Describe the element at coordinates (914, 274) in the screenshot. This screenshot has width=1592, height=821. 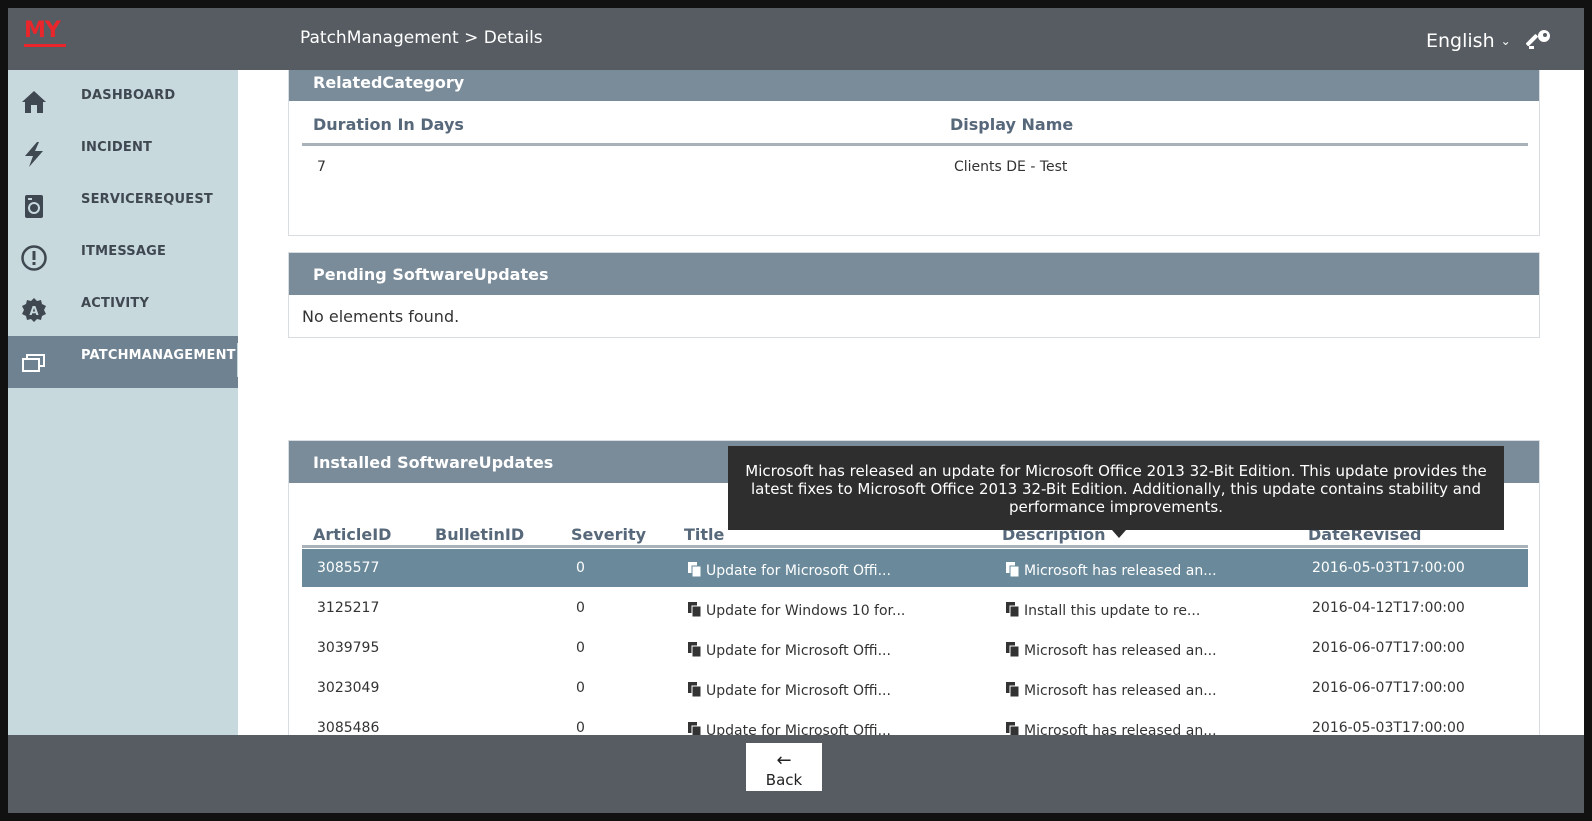
I see `panel-title: Pending SoftwareUpdates` at that location.